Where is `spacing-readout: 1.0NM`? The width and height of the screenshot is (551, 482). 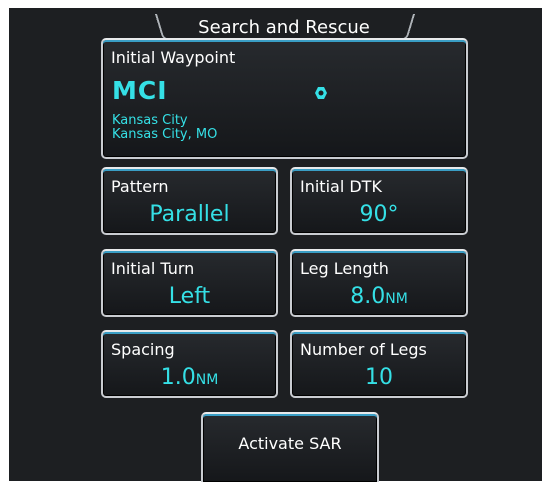 spacing-readout: 1.0NM is located at coordinates (189, 377).